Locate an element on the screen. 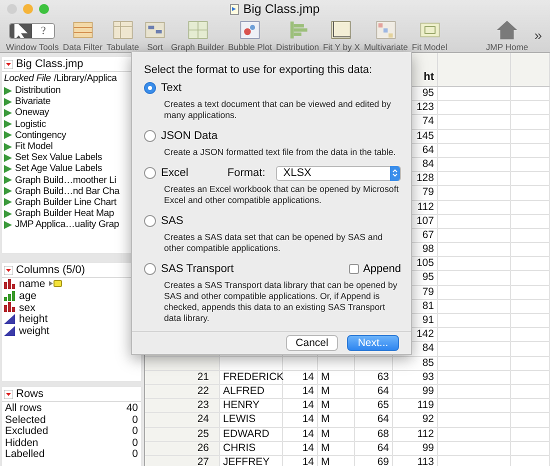 The height and width of the screenshot is (466, 550). script-item: Bivariate is located at coordinates (71, 102).